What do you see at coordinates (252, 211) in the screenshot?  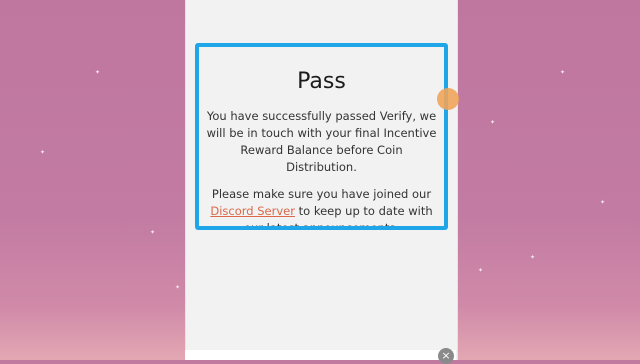 I see `discord-server-link: Discord Server` at bounding box center [252, 211].